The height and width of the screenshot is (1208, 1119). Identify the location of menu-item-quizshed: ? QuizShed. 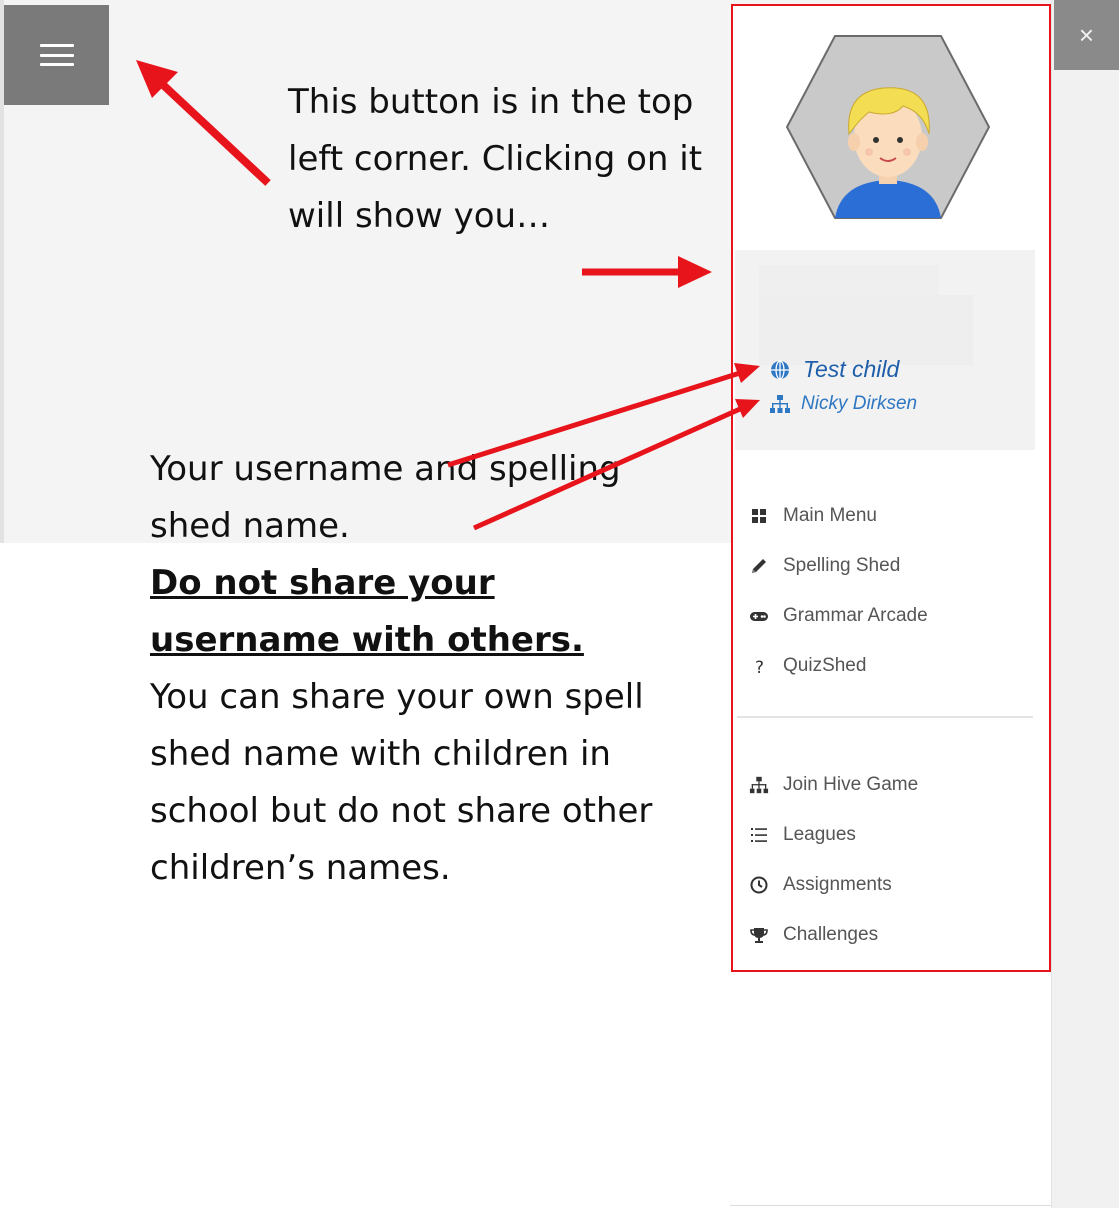
(838, 666).